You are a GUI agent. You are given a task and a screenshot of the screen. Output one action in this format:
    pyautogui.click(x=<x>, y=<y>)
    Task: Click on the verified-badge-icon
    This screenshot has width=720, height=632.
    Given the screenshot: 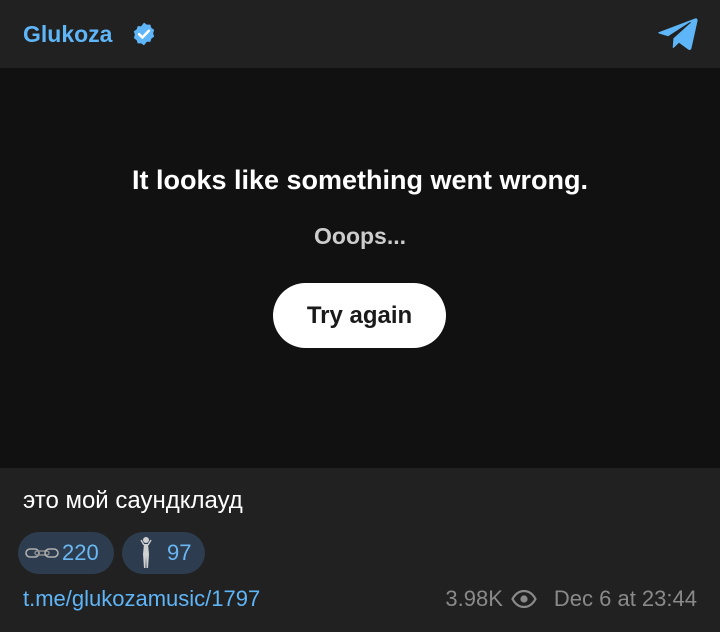 What is the action you would take?
    pyautogui.click(x=144, y=34)
    